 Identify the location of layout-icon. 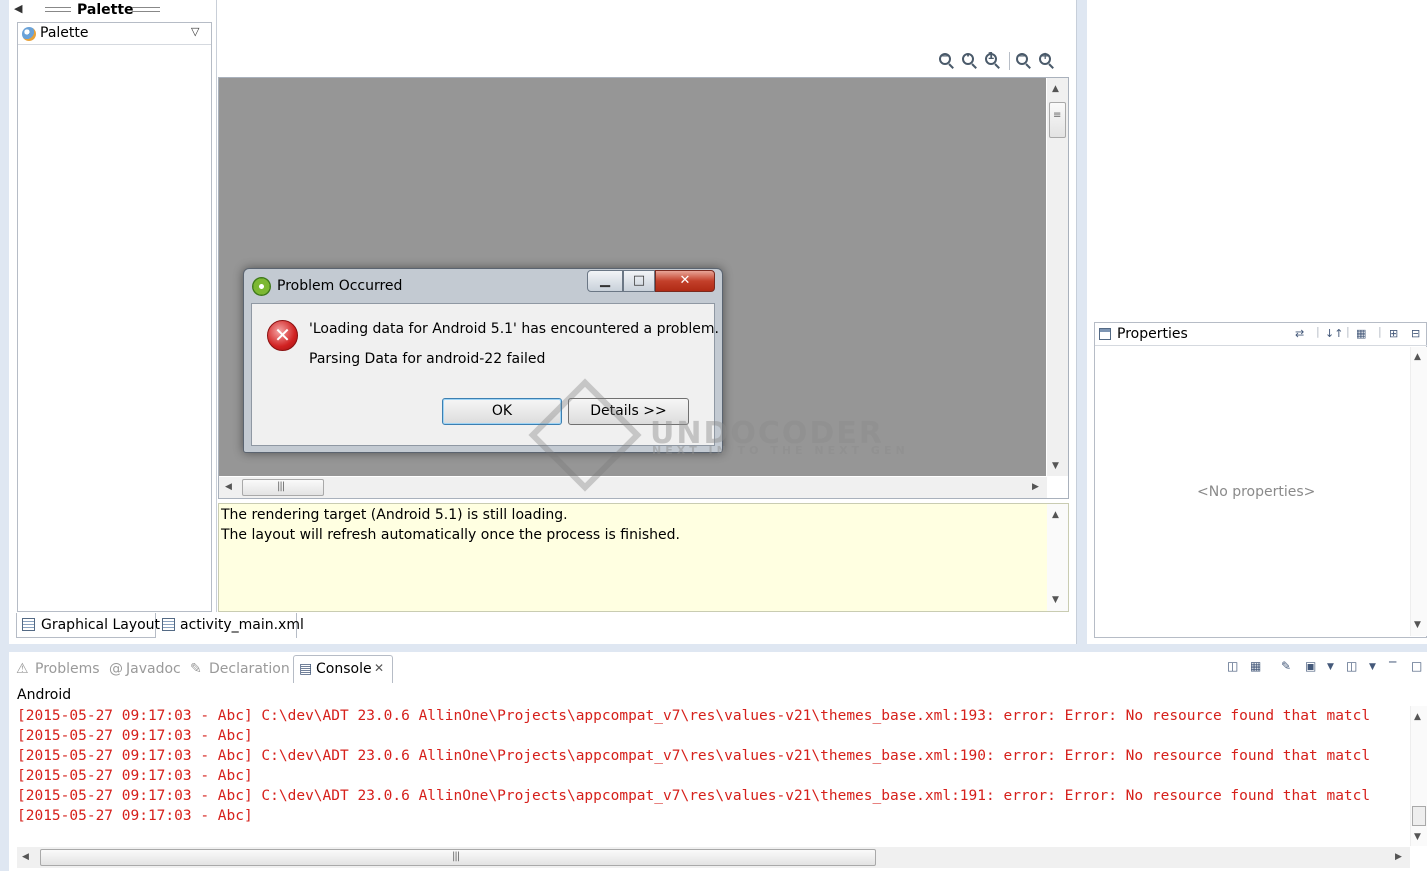
(28, 624).